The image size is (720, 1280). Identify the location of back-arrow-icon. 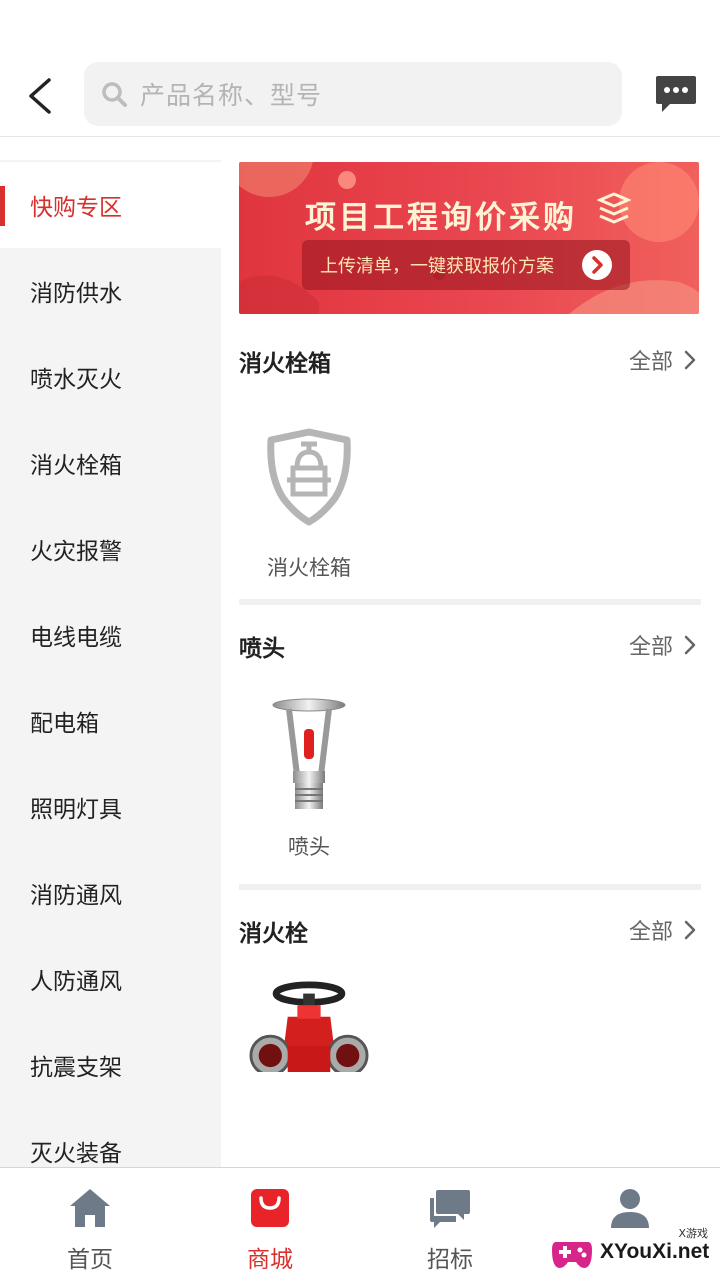
(40, 96).